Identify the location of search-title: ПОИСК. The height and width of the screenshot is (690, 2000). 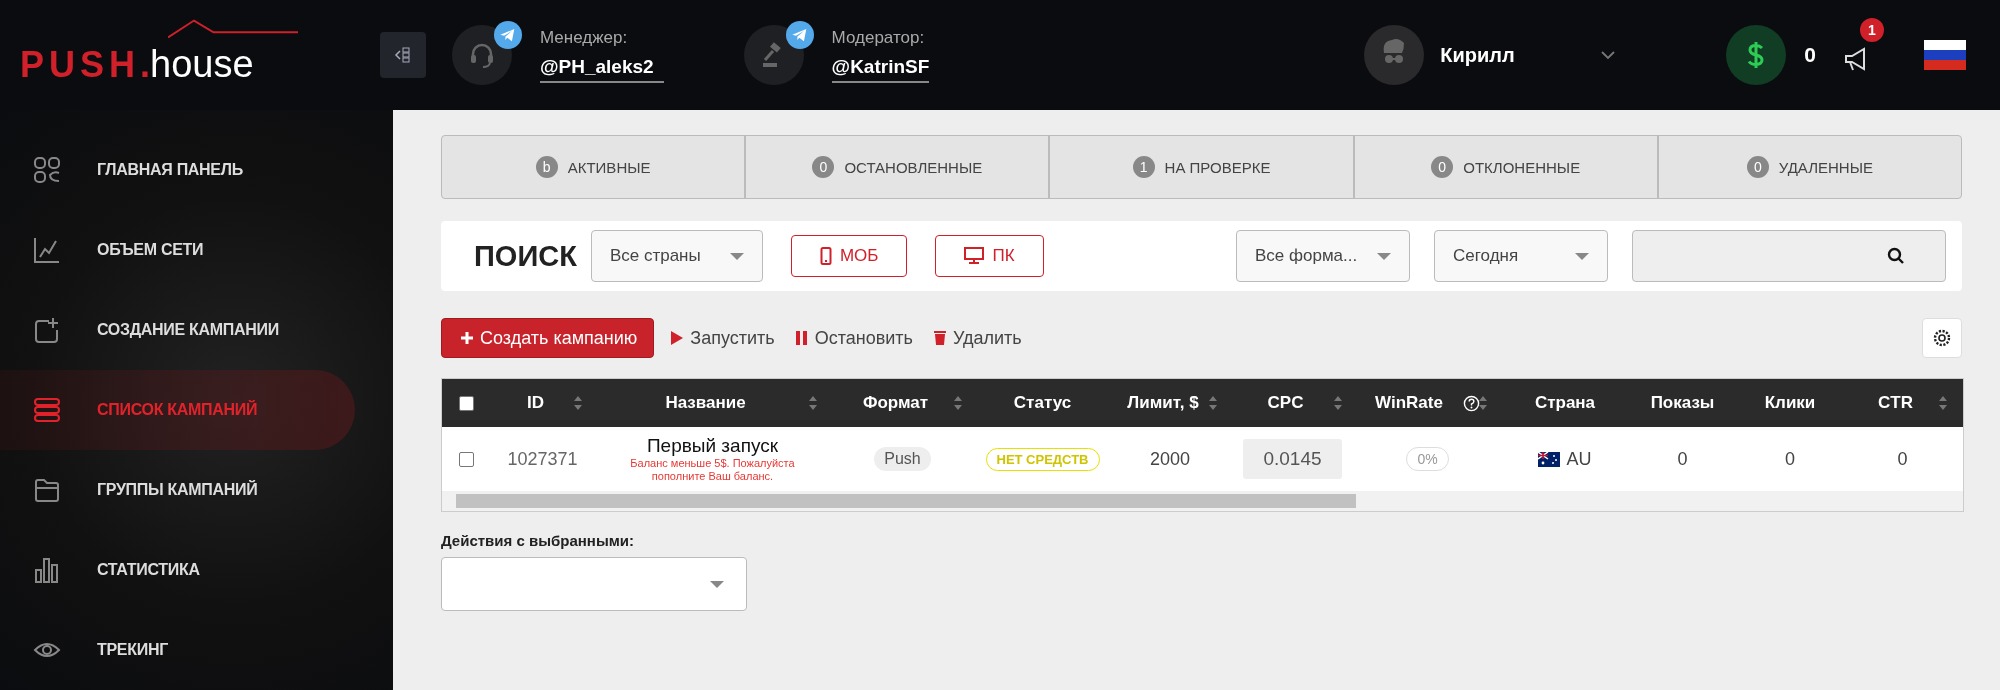
(525, 256).